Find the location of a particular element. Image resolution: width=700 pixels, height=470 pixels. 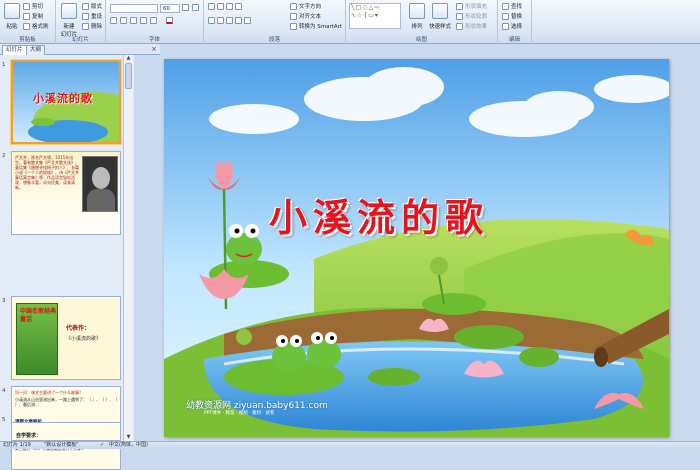

reset-button: 重设 is located at coordinates (92, 16).